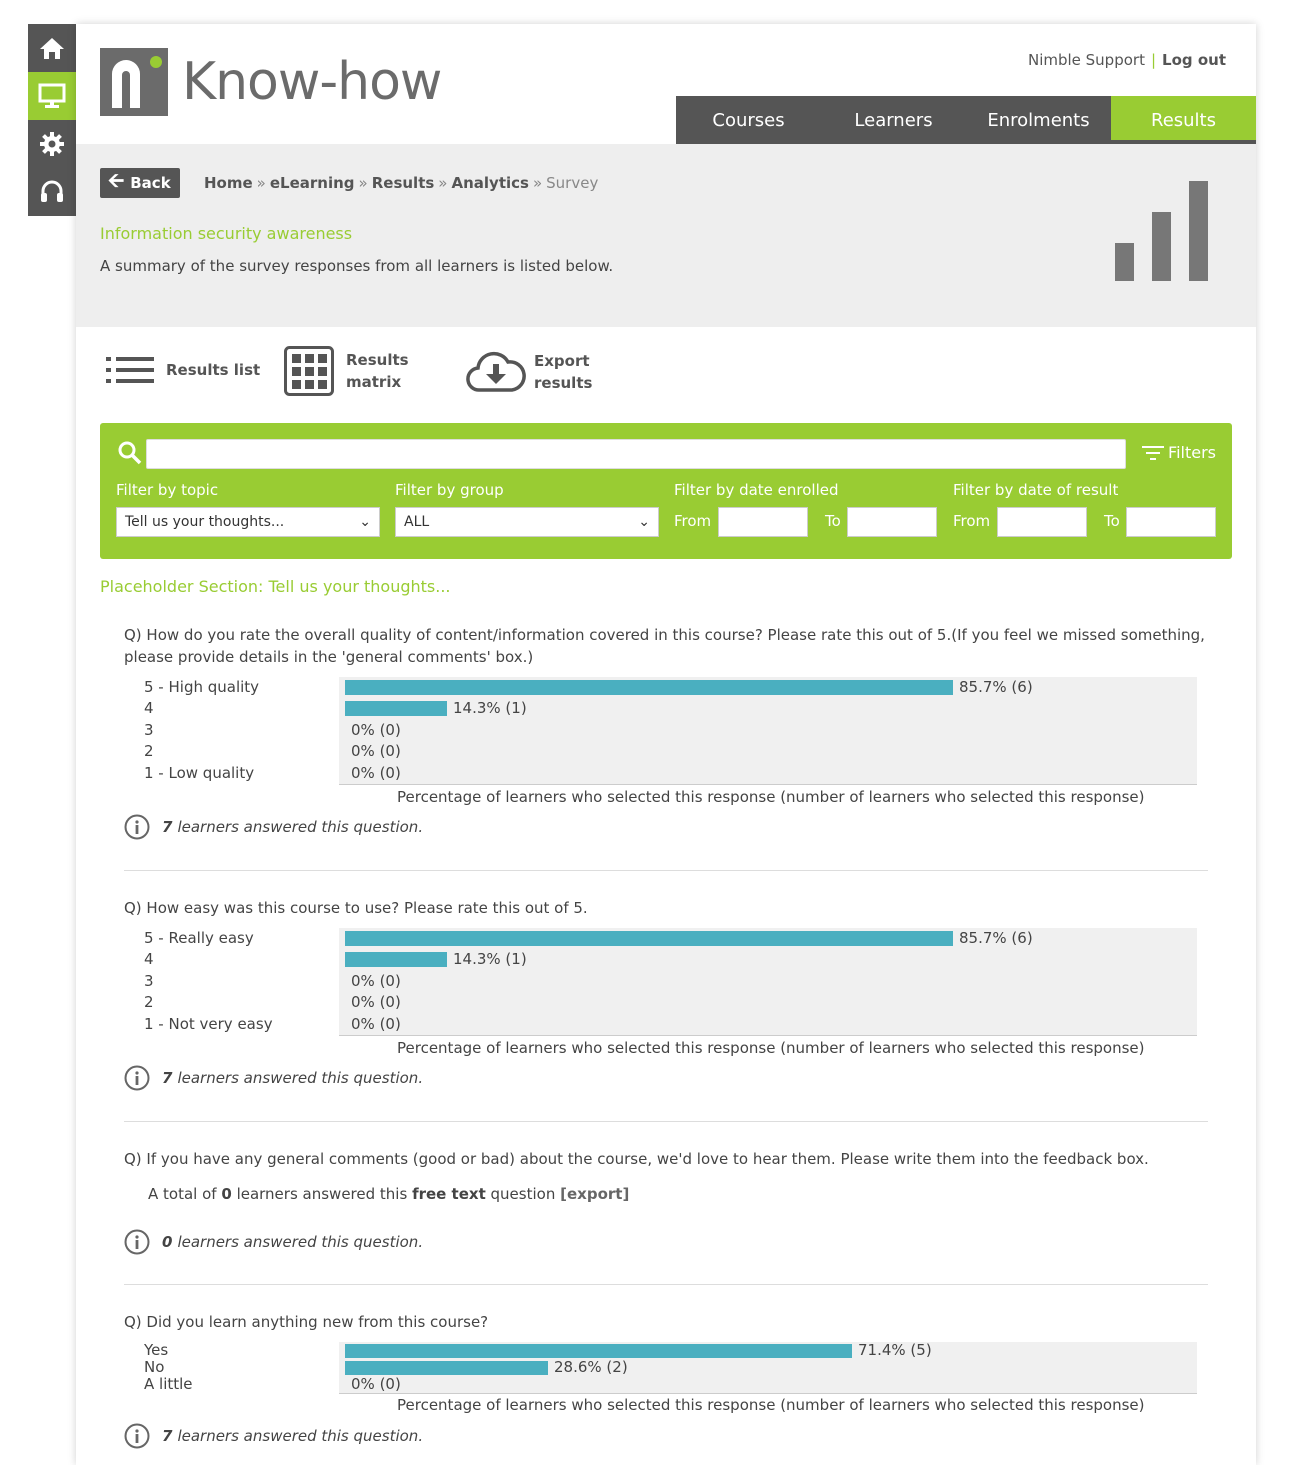 This screenshot has width=1290, height=1465. Describe the element at coordinates (1183, 120) in the screenshot. I see `tab-results: Results` at that location.